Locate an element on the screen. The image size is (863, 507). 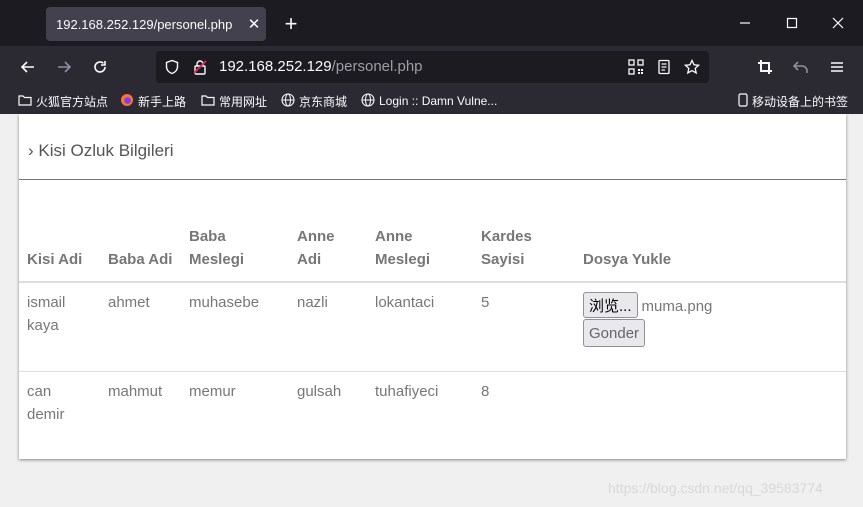
cell-baba-meslegi: muhasebe is located at coordinates (235, 326).